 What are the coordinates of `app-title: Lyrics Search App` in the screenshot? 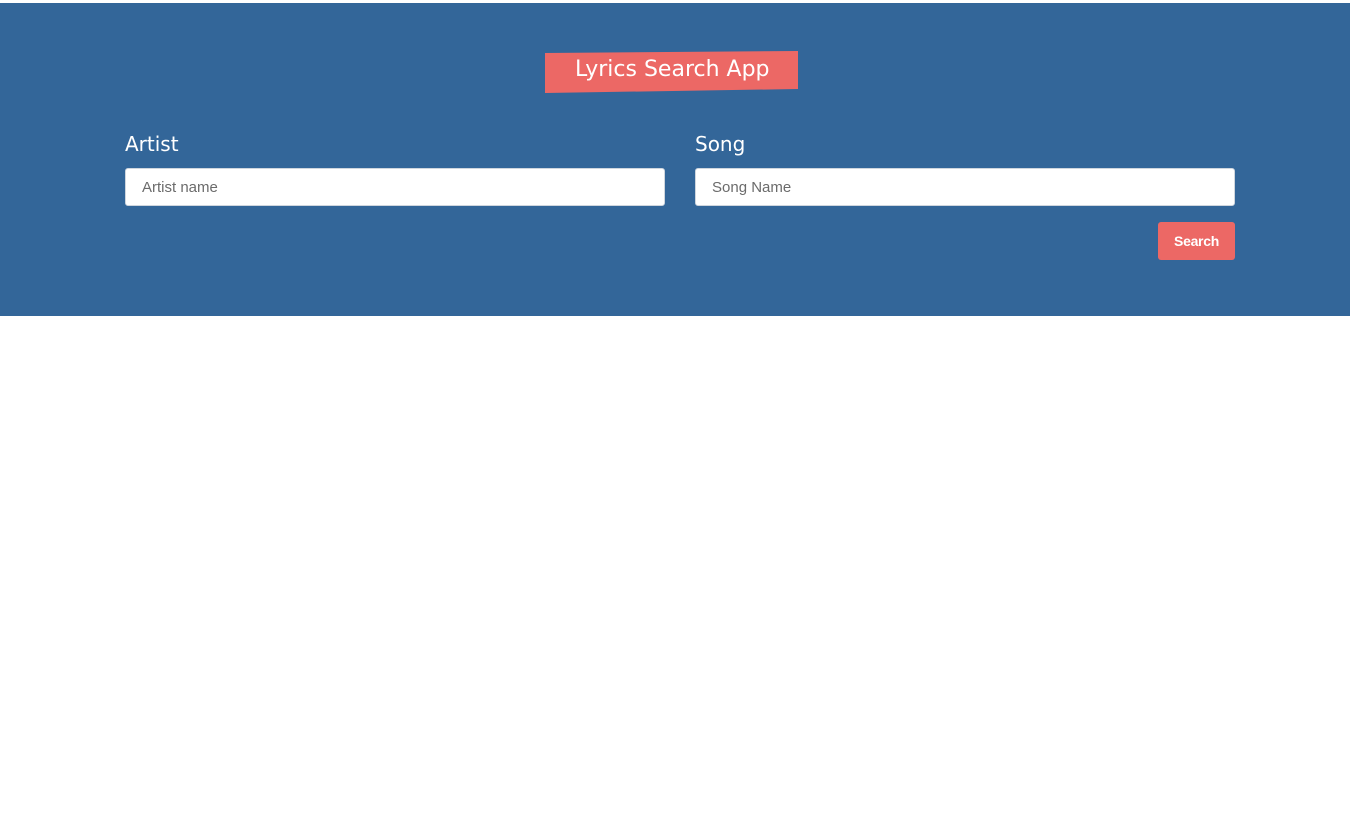 It's located at (672, 69).